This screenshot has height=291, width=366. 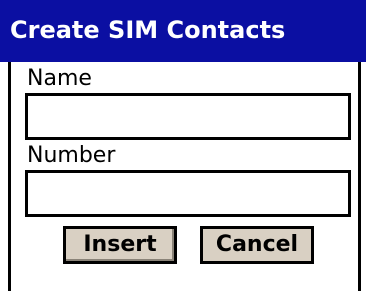 What do you see at coordinates (188, 193) in the screenshot?
I see `number-input` at bounding box center [188, 193].